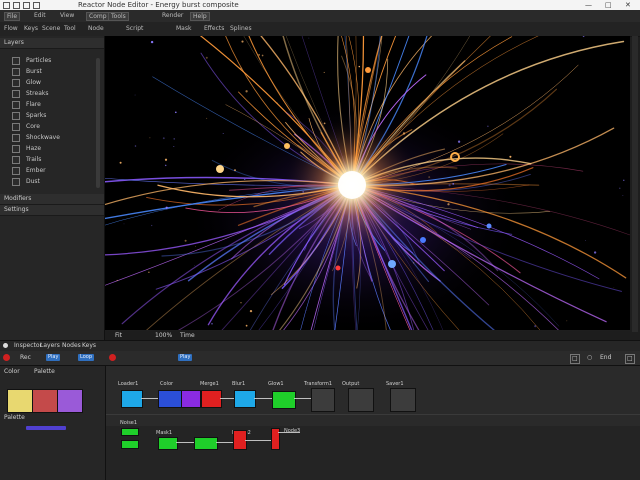 The width and height of the screenshot is (640, 480). I want to click on layer-label: Haze, so click(34, 148).